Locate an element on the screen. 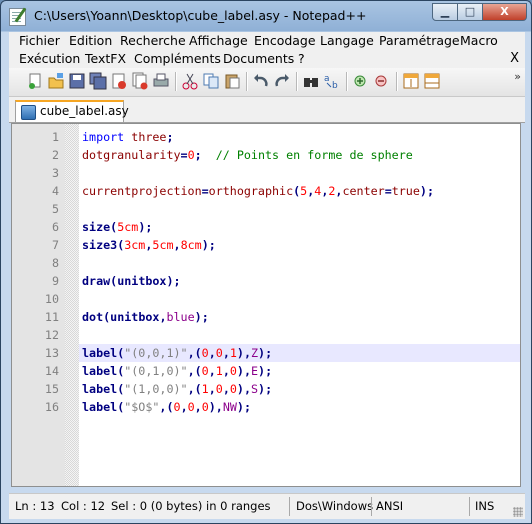  code-line: 16 label("$O$",(0,0,0),NW); is located at coordinates (282, 407).